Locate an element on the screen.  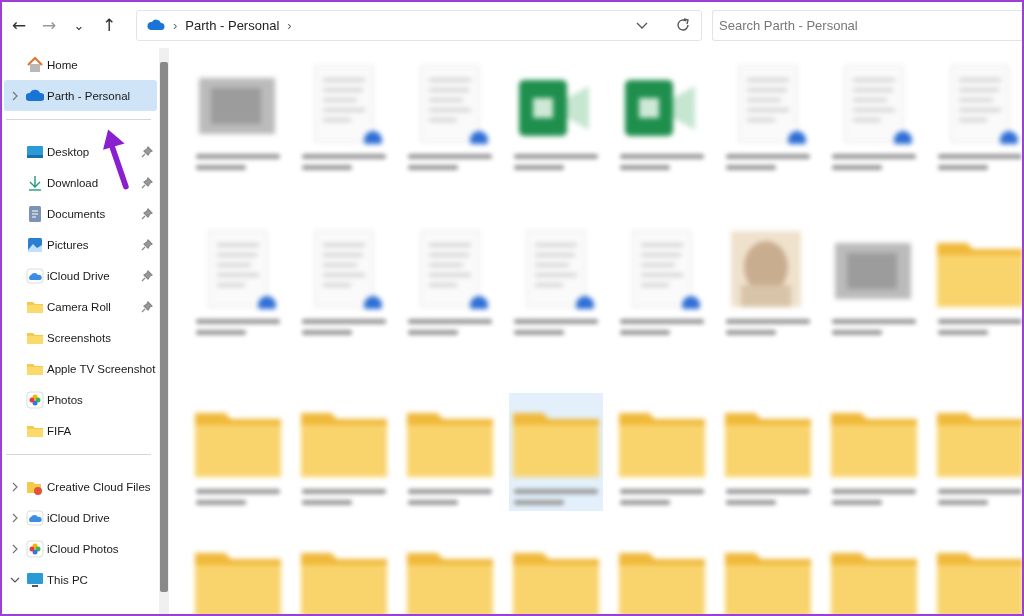
sidebar-label: Pictures is located at coordinates (68, 244).